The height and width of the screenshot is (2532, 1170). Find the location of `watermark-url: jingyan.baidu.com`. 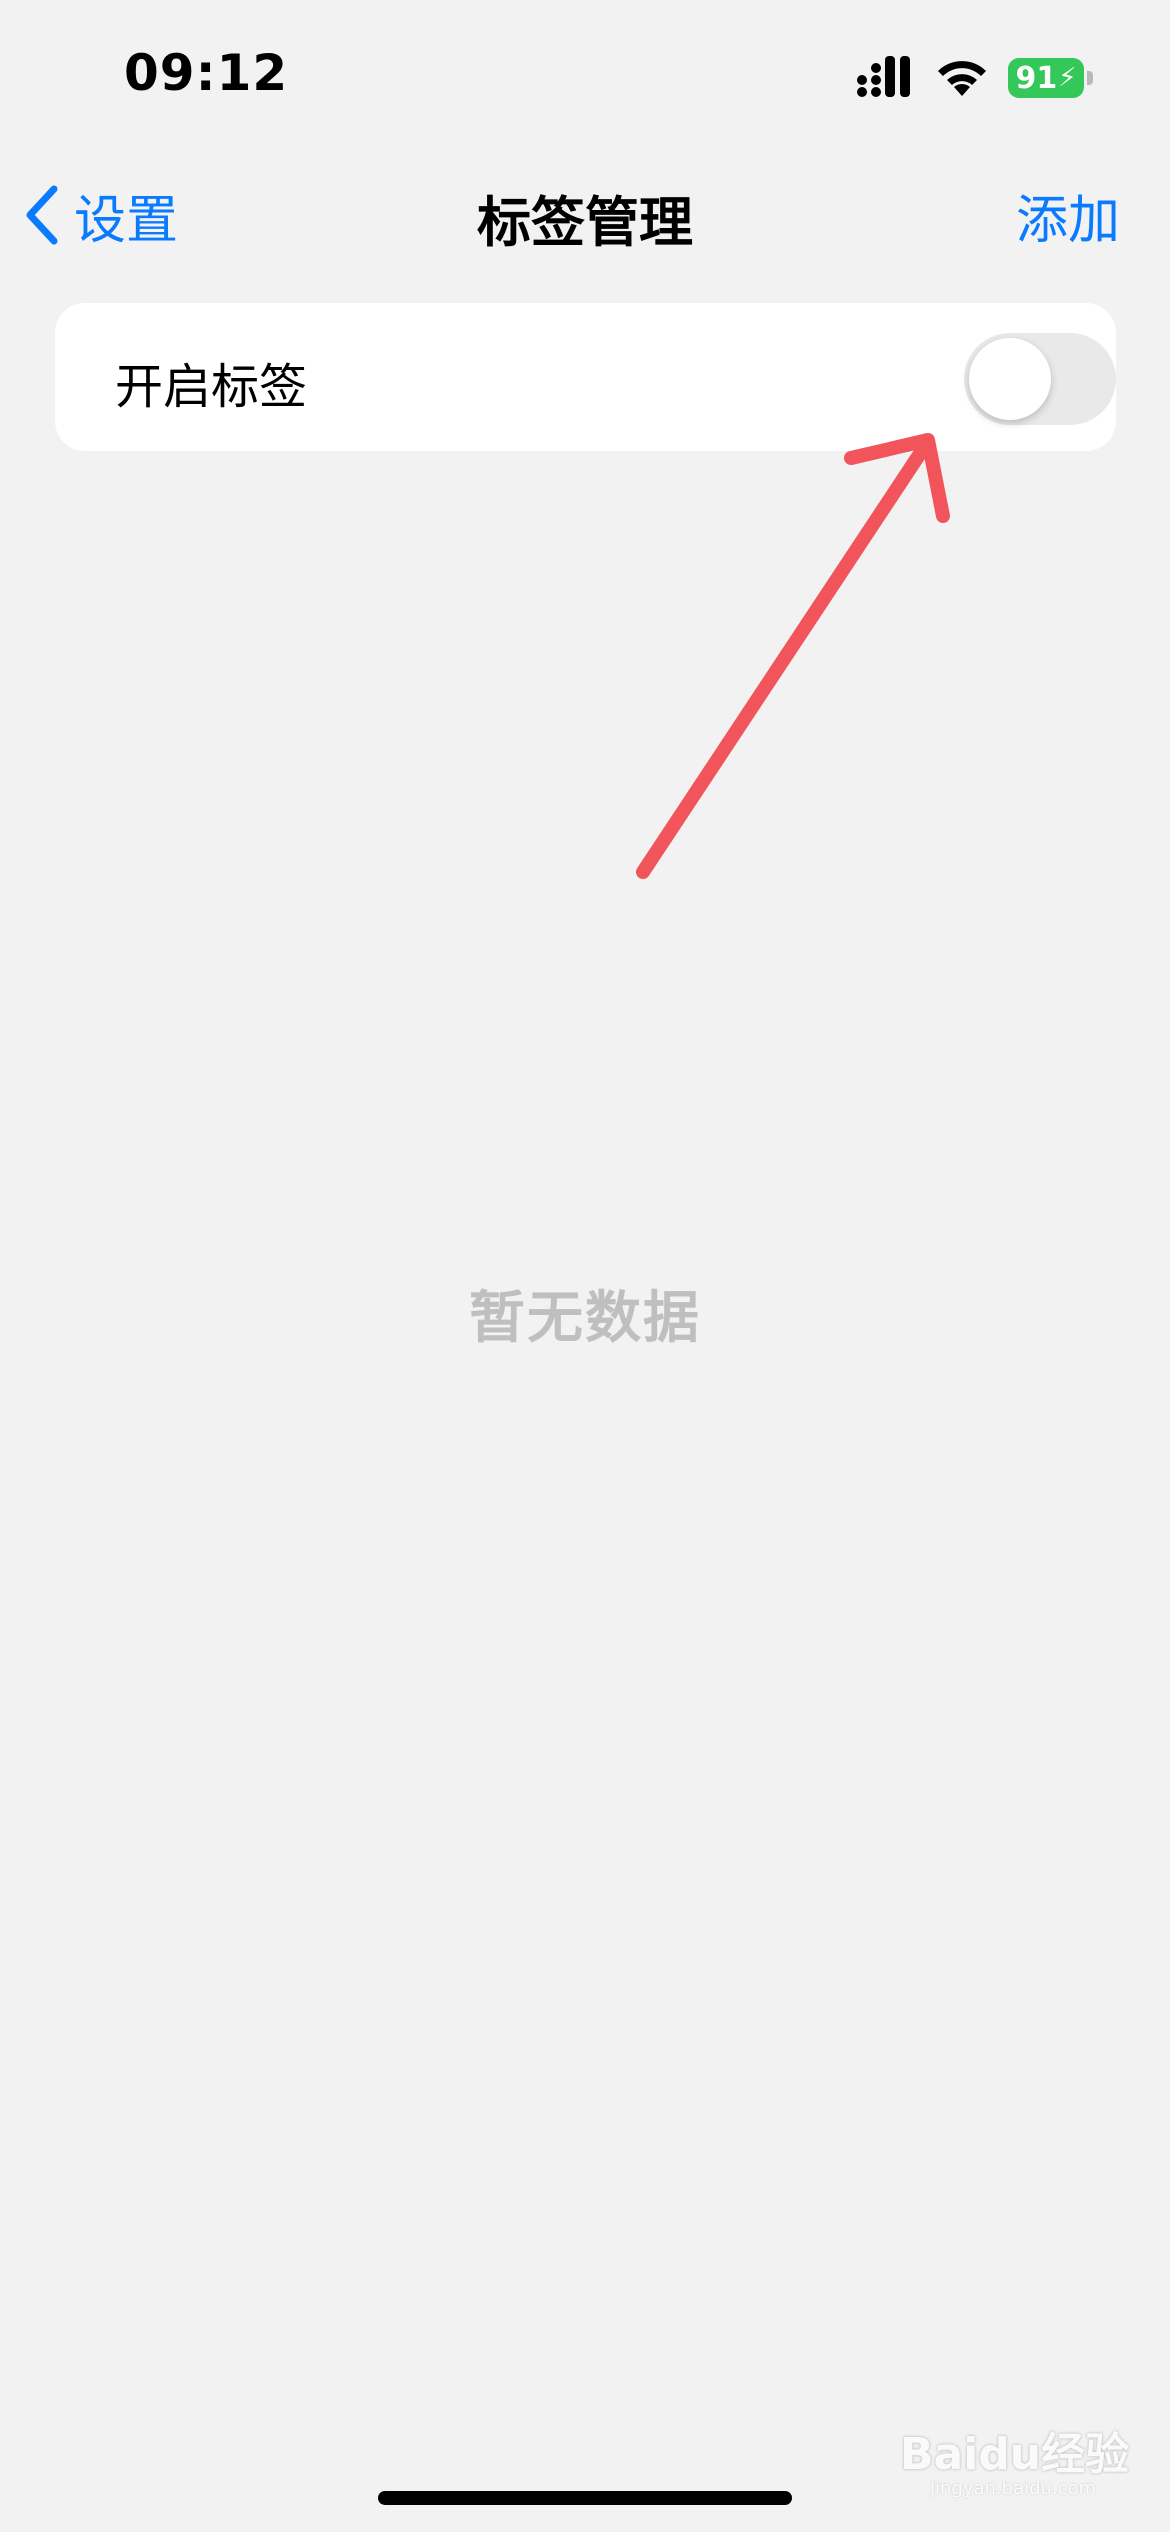

watermark-url: jingyan.baidu.com is located at coordinates (1013, 2488).